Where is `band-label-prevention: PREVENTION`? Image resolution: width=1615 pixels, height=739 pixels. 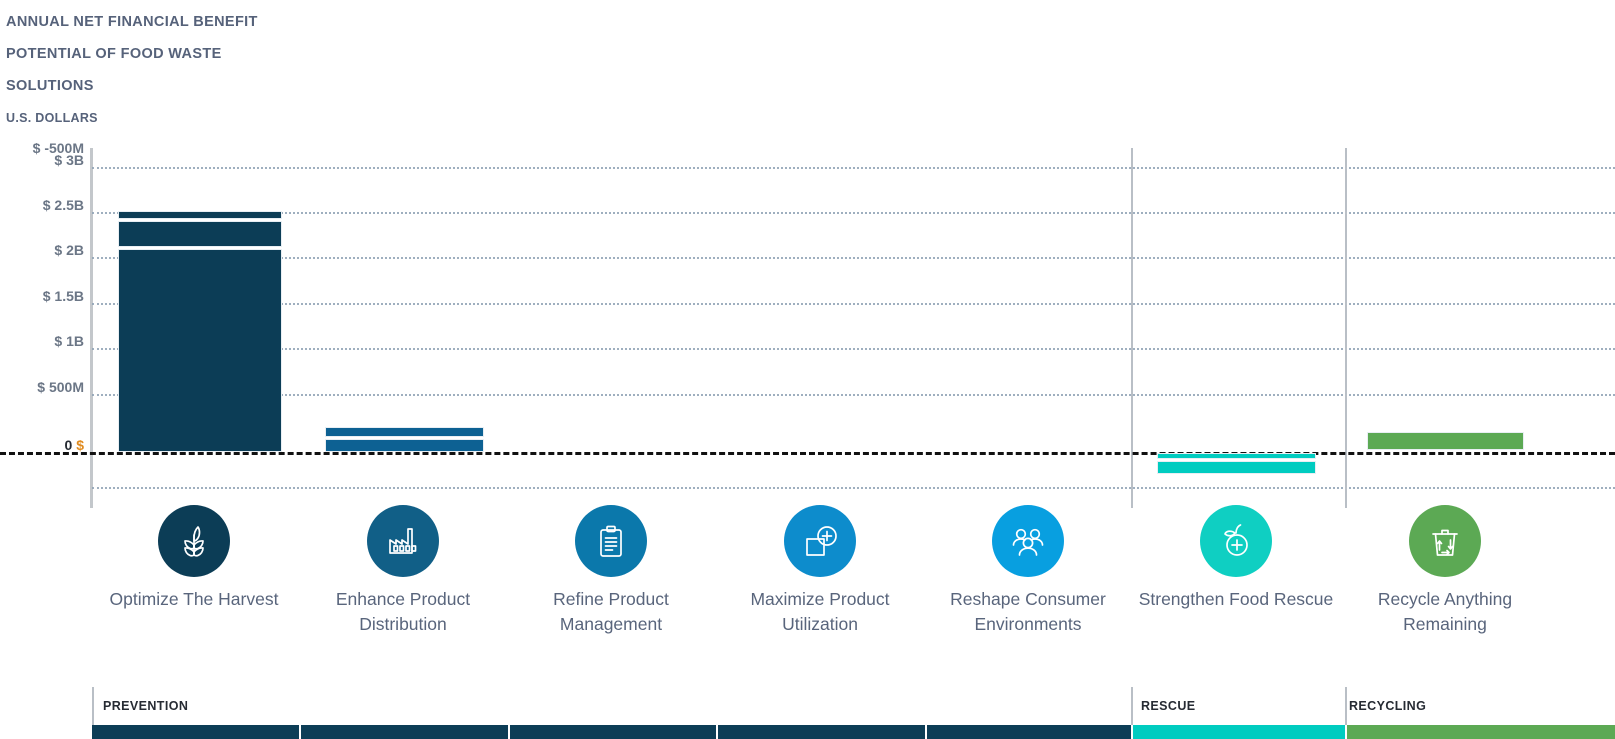 band-label-prevention: PREVENTION is located at coordinates (146, 706).